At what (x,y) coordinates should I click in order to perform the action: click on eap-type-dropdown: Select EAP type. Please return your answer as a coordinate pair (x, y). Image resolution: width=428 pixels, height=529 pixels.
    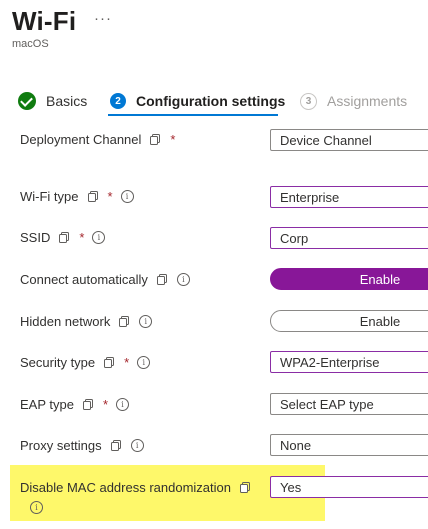
    Looking at the image, I should click on (349, 404).